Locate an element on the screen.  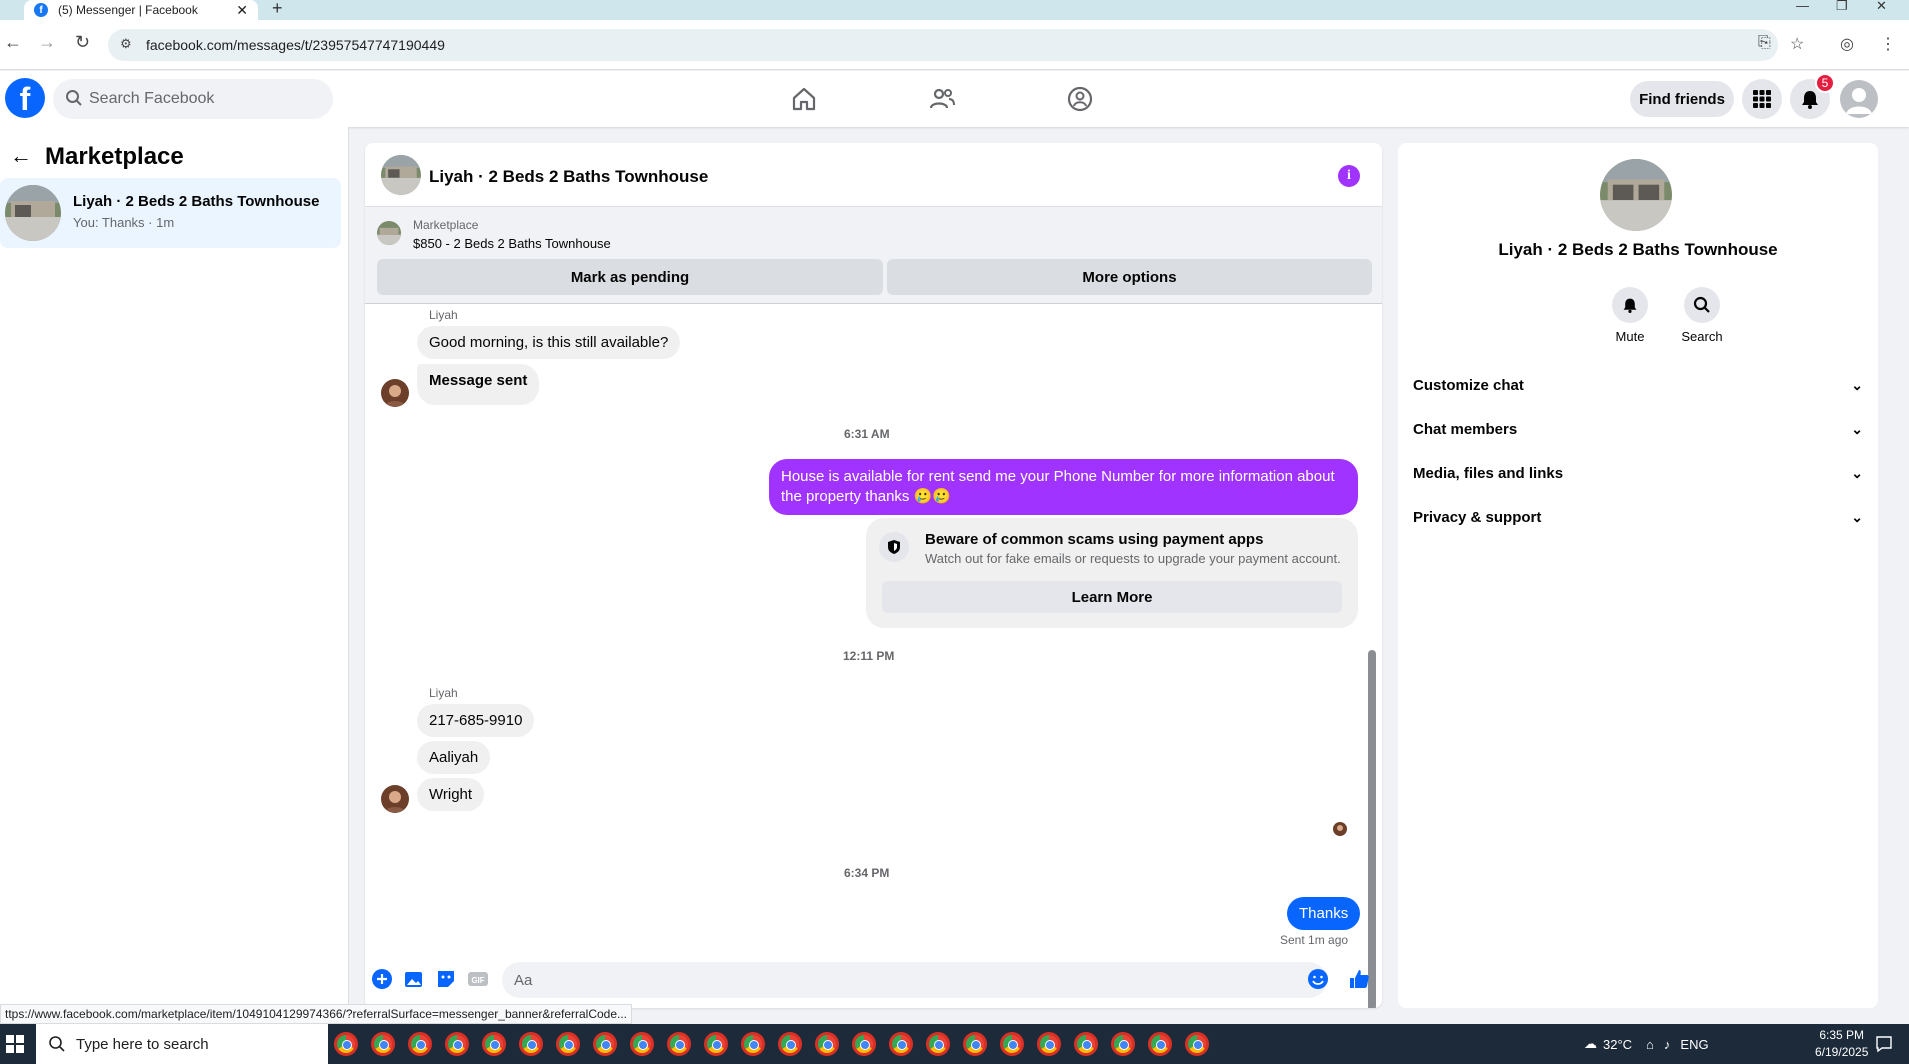
mute-button: Mute is located at coordinates (1630, 315).